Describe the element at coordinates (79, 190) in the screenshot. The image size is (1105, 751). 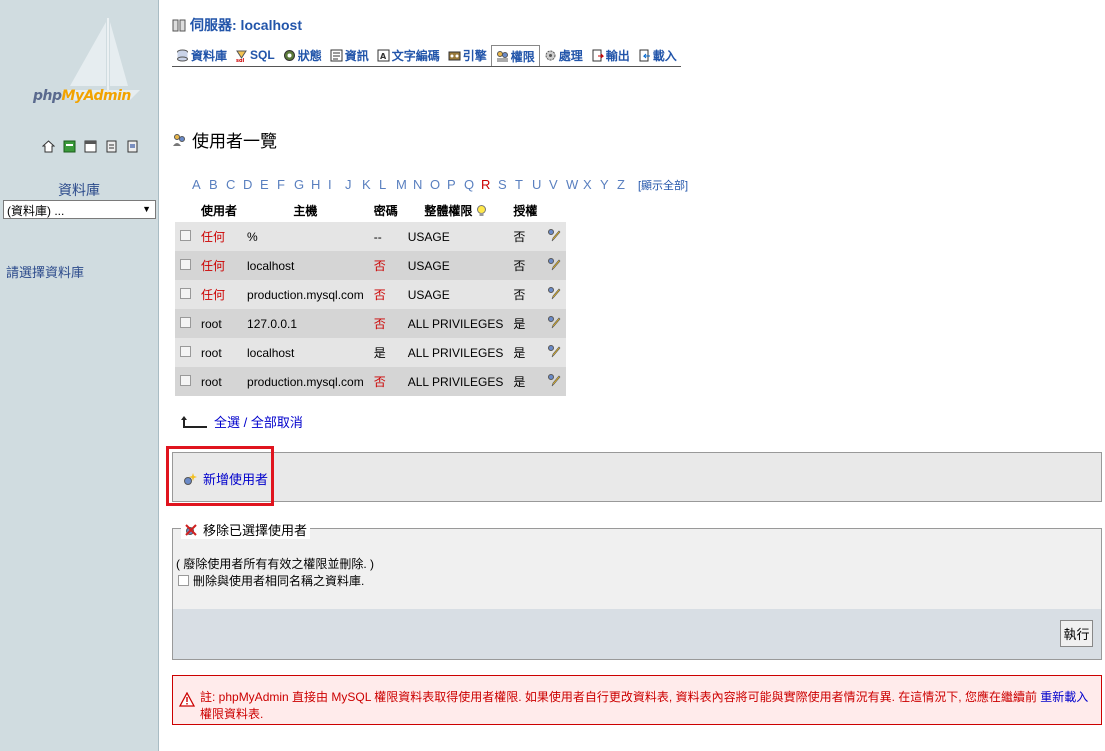
I see `database-label: 資料庫` at that location.